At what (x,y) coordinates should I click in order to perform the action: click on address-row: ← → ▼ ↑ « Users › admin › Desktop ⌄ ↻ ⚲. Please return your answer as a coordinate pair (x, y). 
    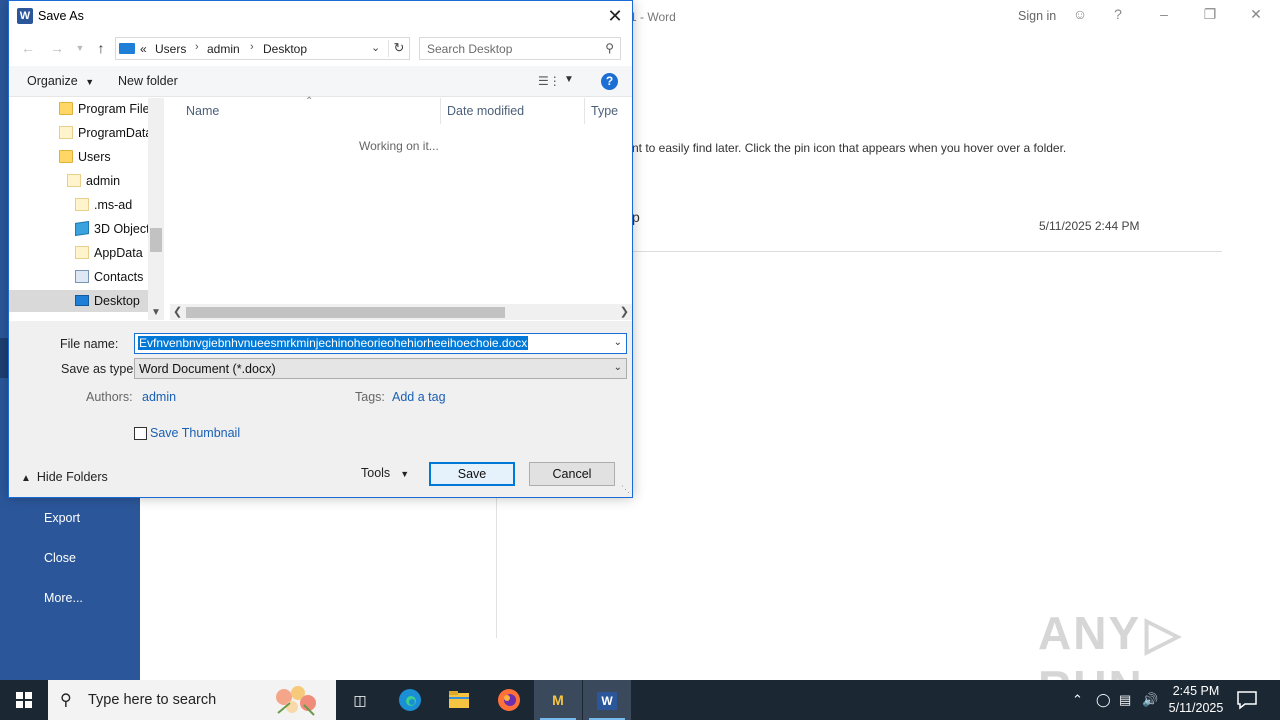
    Looking at the image, I should click on (320, 49).